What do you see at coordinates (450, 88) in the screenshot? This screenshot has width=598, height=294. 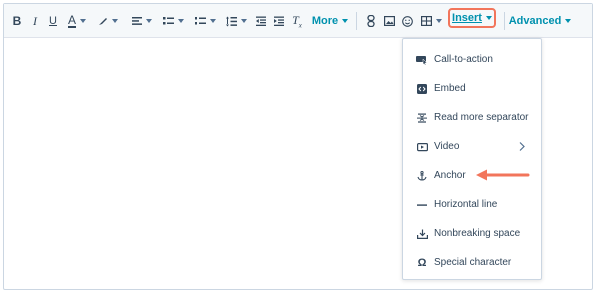 I see `menu-item-label: Embed` at bounding box center [450, 88].